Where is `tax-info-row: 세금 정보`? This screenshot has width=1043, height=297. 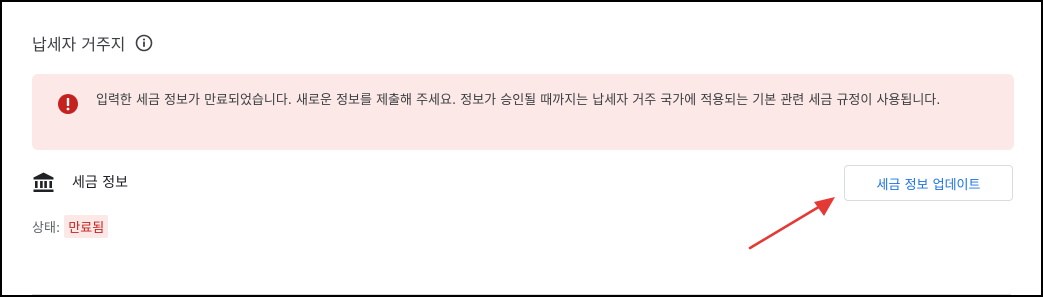 tax-info-row: 세금 정보 is located at coordinates (80, 182).